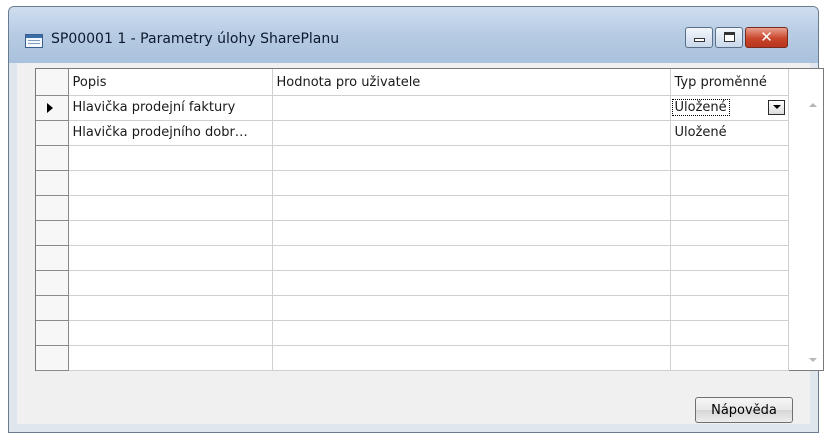  What do you see at coordinates (170, 108) in the screenshot?
I see `popis-cell: Hlavička prodejní faktury` at bounding box center [170, 108].